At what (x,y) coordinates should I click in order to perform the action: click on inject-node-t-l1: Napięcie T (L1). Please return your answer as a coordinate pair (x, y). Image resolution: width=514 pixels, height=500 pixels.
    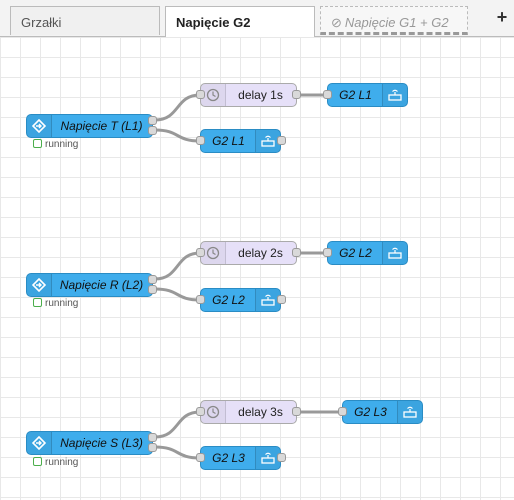
    Looking at the image, I should click on (89, 126).